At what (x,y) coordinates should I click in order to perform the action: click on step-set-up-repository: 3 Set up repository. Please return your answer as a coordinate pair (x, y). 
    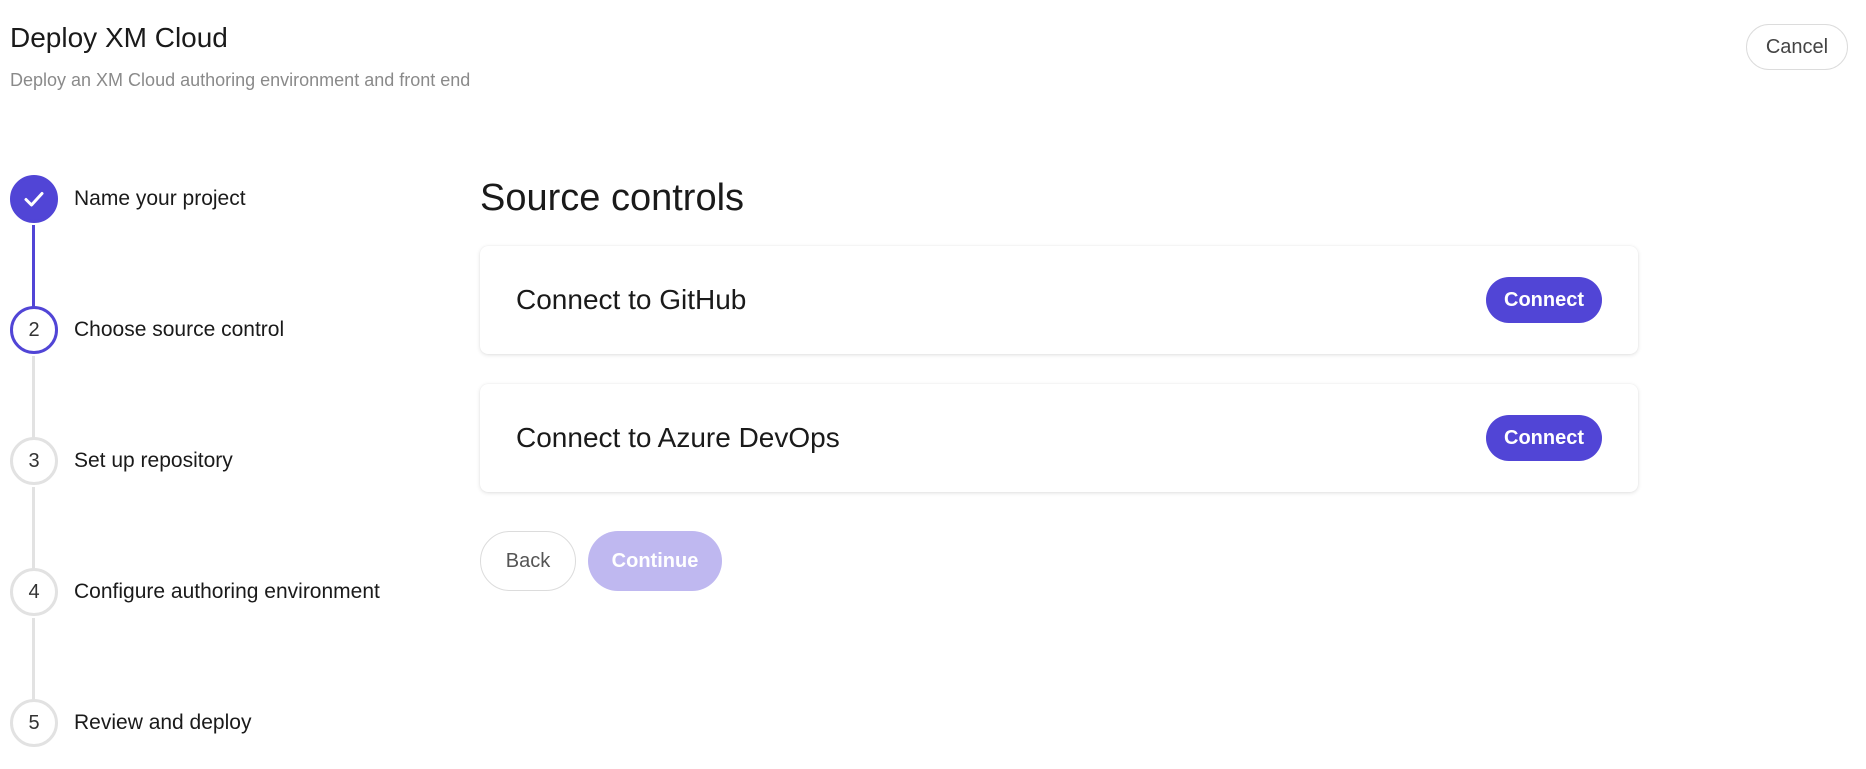
    Looking at the image, I should click on (121, 461).